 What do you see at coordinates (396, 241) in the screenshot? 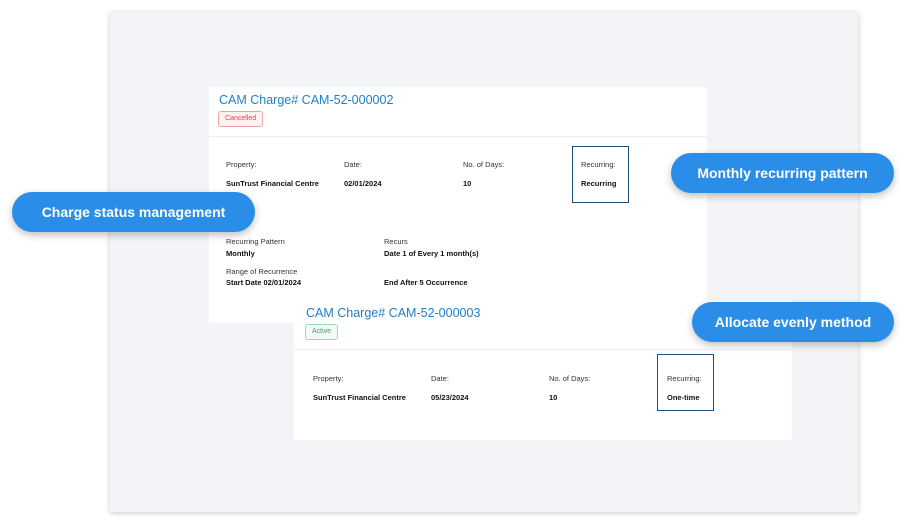
I see `recurs-label: Recurs` at bounding box center [396, 241].